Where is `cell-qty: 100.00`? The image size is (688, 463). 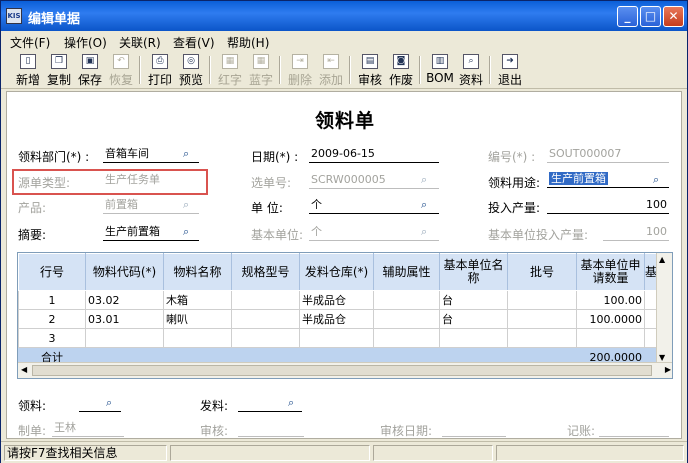 cell-qty: 100.00 is located at coordinates (610, 300).